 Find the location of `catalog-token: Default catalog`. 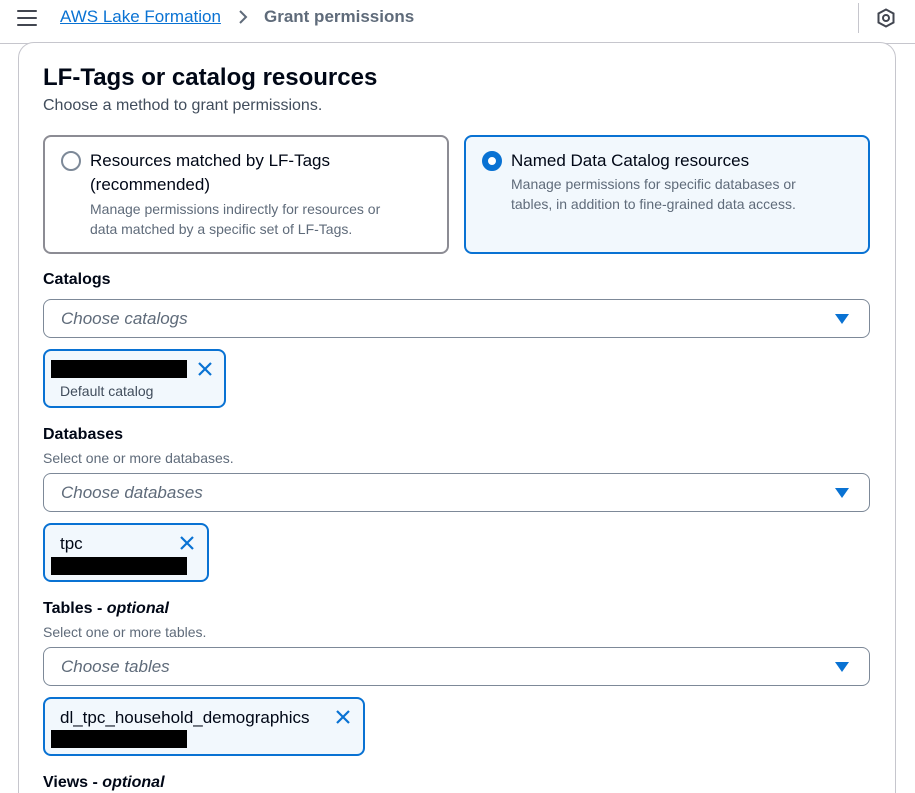

catalog-token: Default catalog is located at coordinates (134, 378).